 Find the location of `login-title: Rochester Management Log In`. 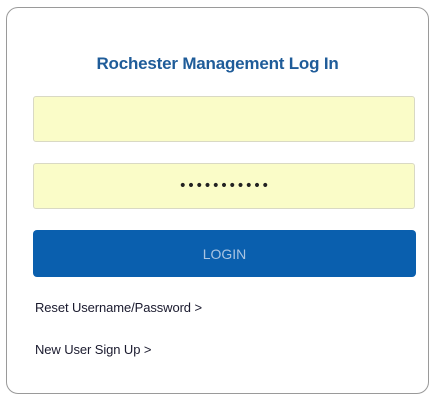

login-title: Rochester Management Log In is located at coordinates (217, 63).